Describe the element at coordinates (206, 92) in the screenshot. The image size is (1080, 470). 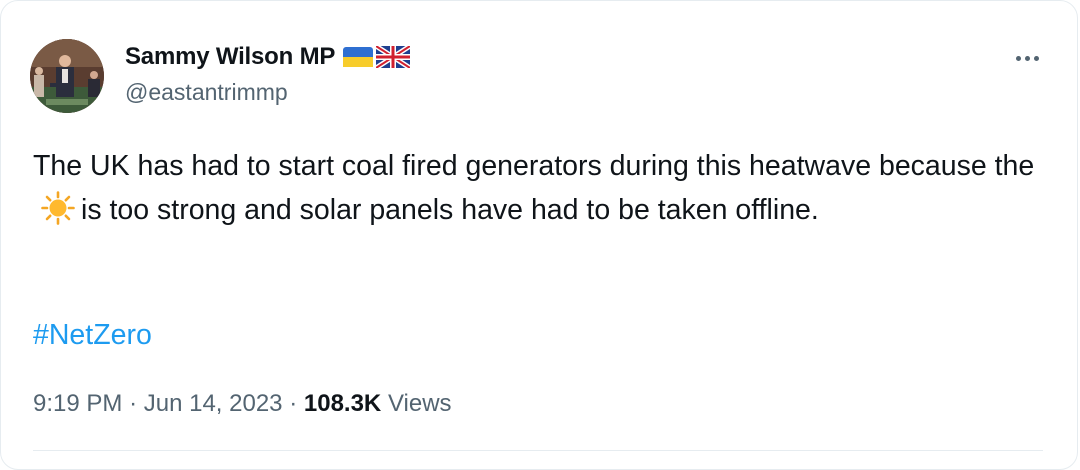
I see `author-handle: @eastantrimmp` at that location.